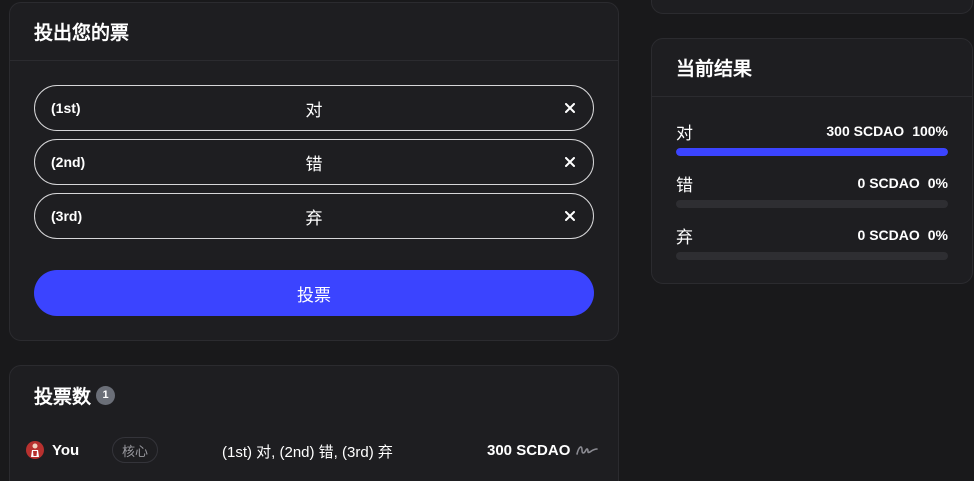 Image resolution: width=974 pixels, height=481 pixels. I want to click on choice-label: 弃, so click(314, 218).